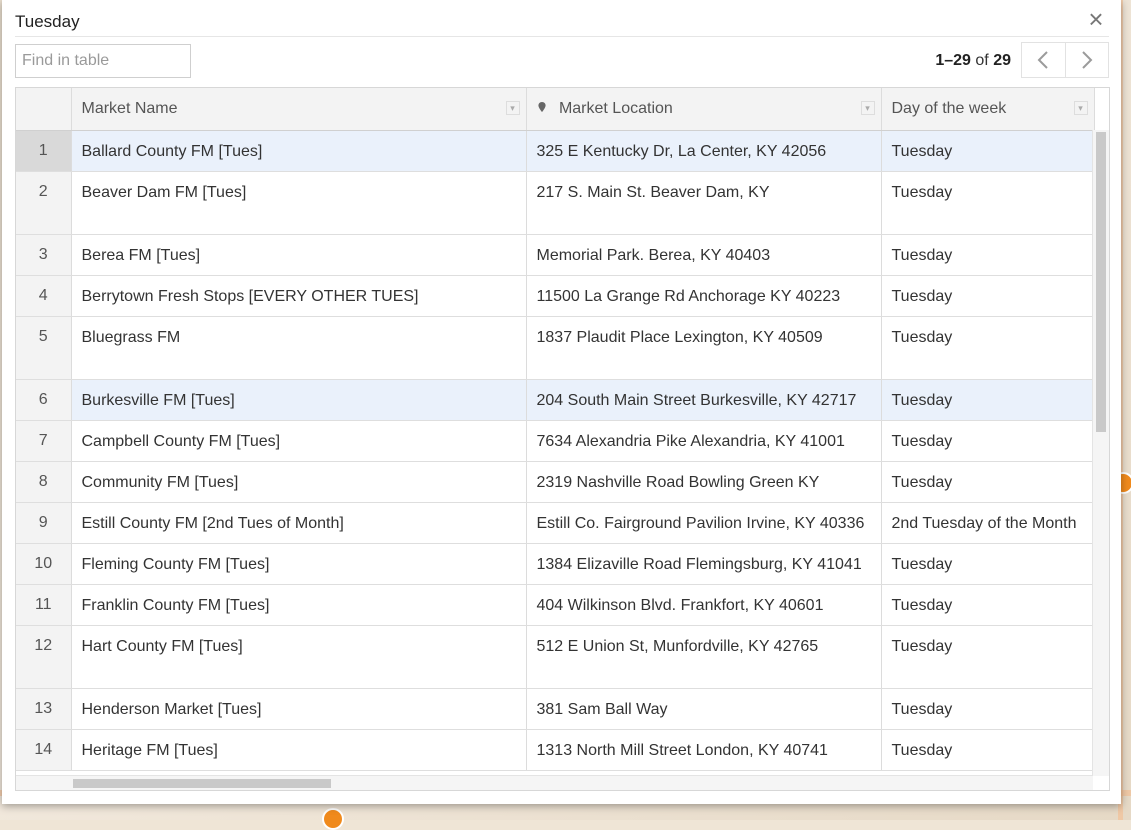  Describe the element at coordinates (44, 400) in the screenshot. I see `row-number: 6` at that location.